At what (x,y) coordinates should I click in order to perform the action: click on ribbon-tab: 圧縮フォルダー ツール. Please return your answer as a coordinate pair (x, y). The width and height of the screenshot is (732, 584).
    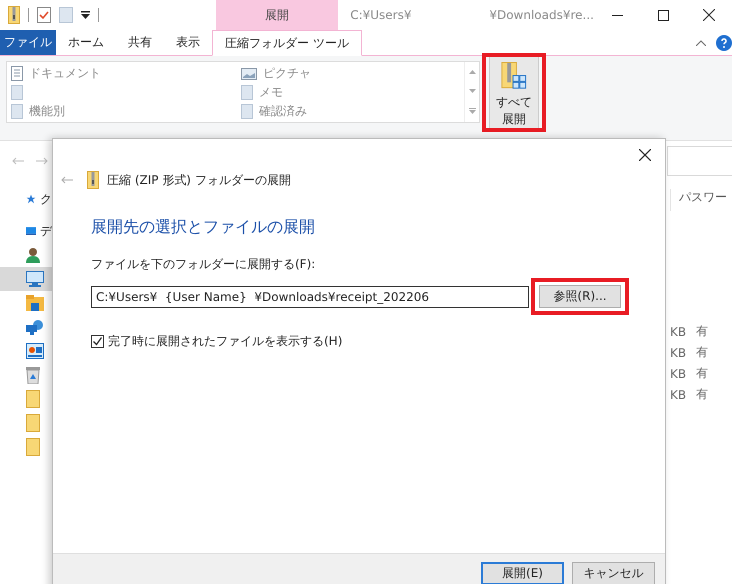
    Looking at the image, I should click on (287, 43).